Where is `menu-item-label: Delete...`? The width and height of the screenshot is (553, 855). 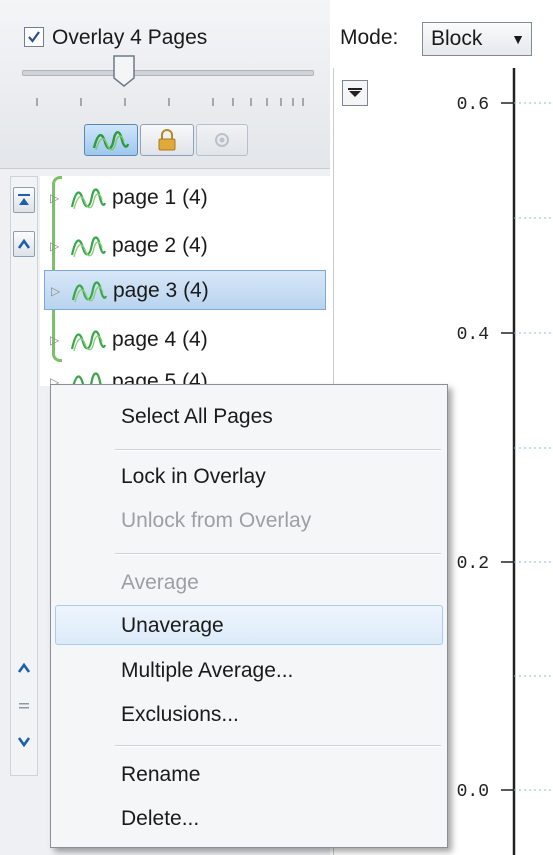 menu-item-label: Delete... is located at coordinates (160, 818).